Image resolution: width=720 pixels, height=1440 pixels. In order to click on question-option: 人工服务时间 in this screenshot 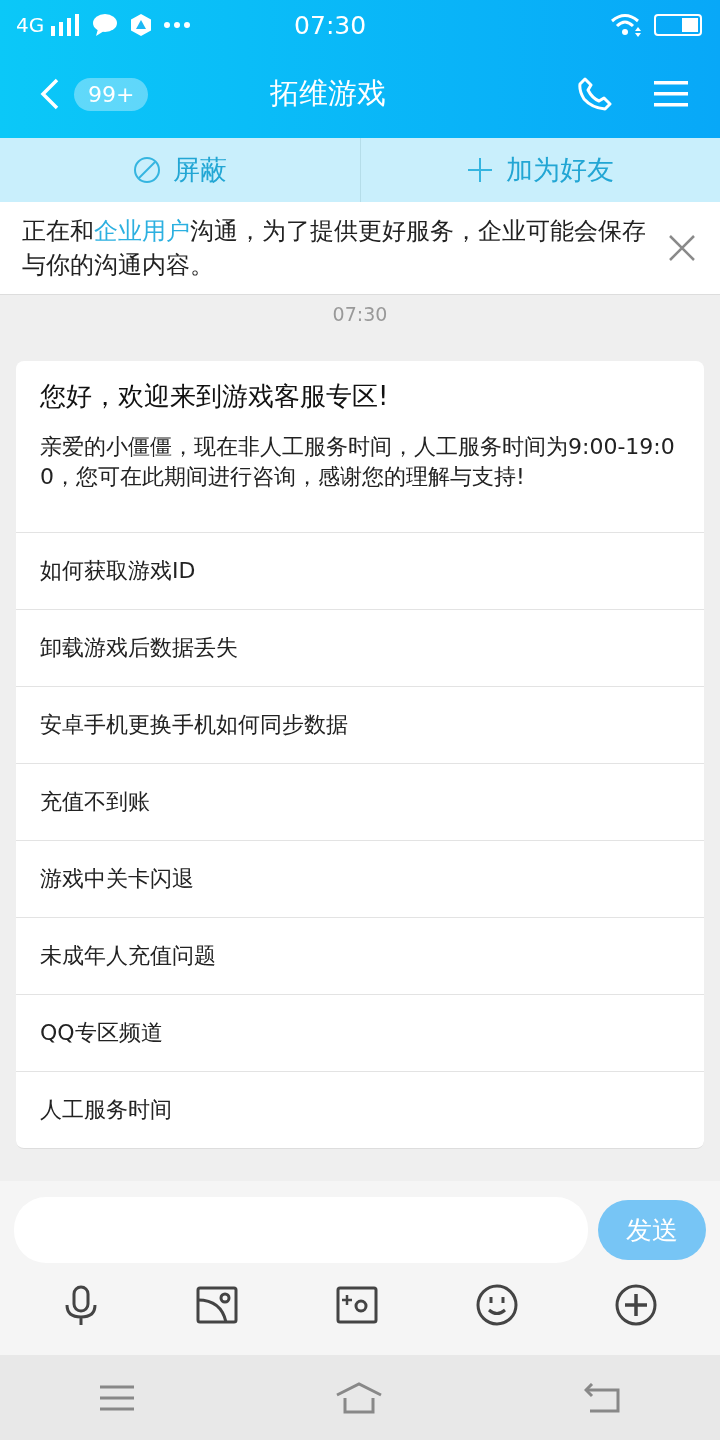, I will do `click(360, 1110)`.